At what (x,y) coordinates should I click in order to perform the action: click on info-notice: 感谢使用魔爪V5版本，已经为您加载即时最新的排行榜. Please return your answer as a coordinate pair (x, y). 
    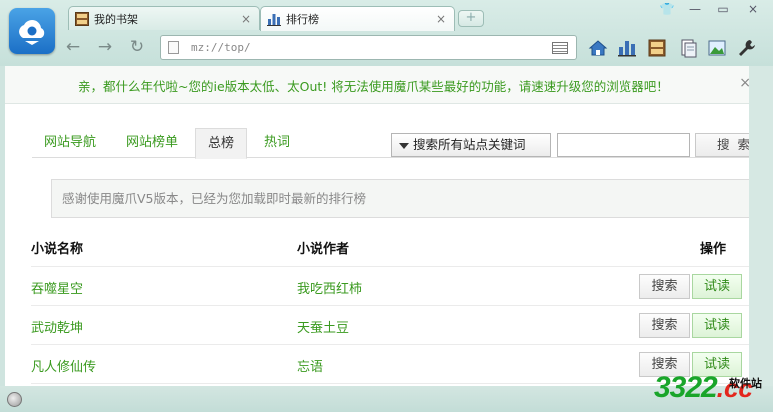
    Looking at the image, I should click on (400, 198).